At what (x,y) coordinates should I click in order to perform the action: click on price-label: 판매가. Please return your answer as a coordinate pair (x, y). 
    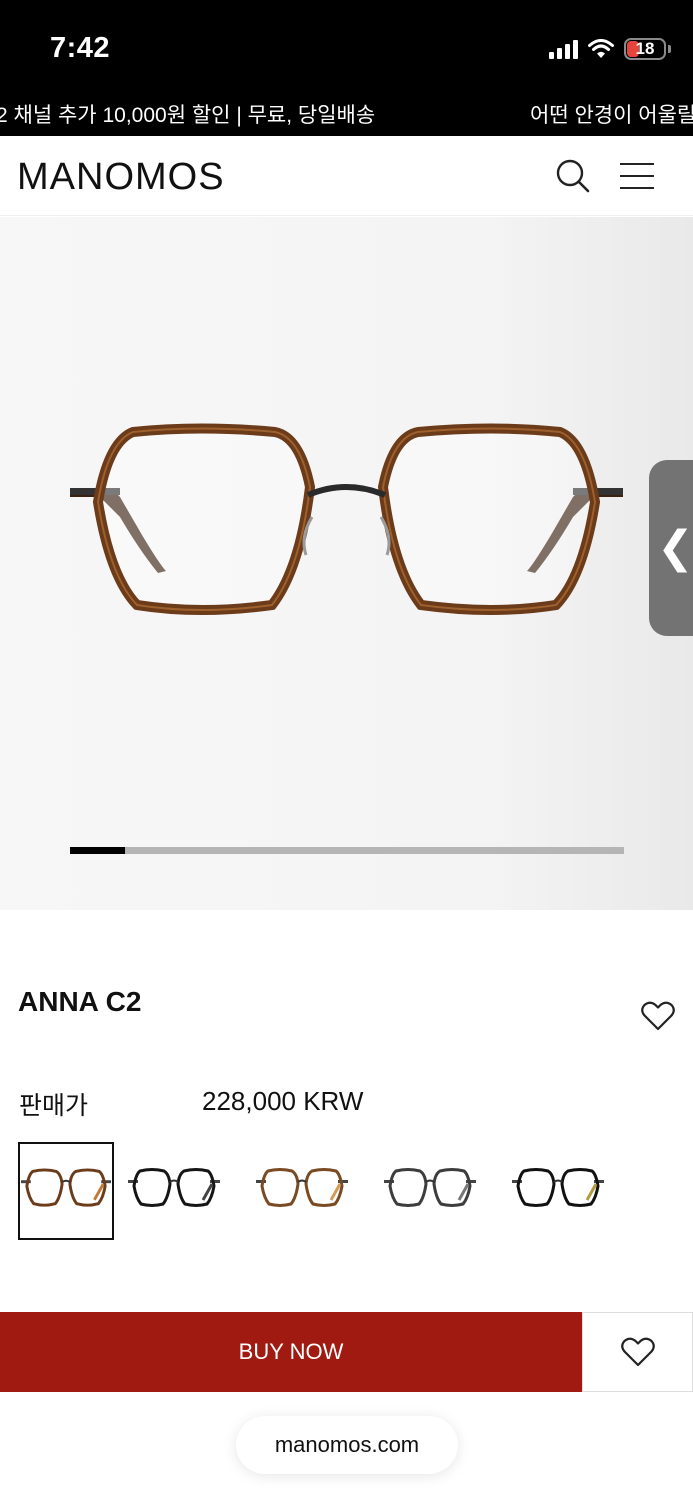
    Looking at the image, I should click on (54, 1106).